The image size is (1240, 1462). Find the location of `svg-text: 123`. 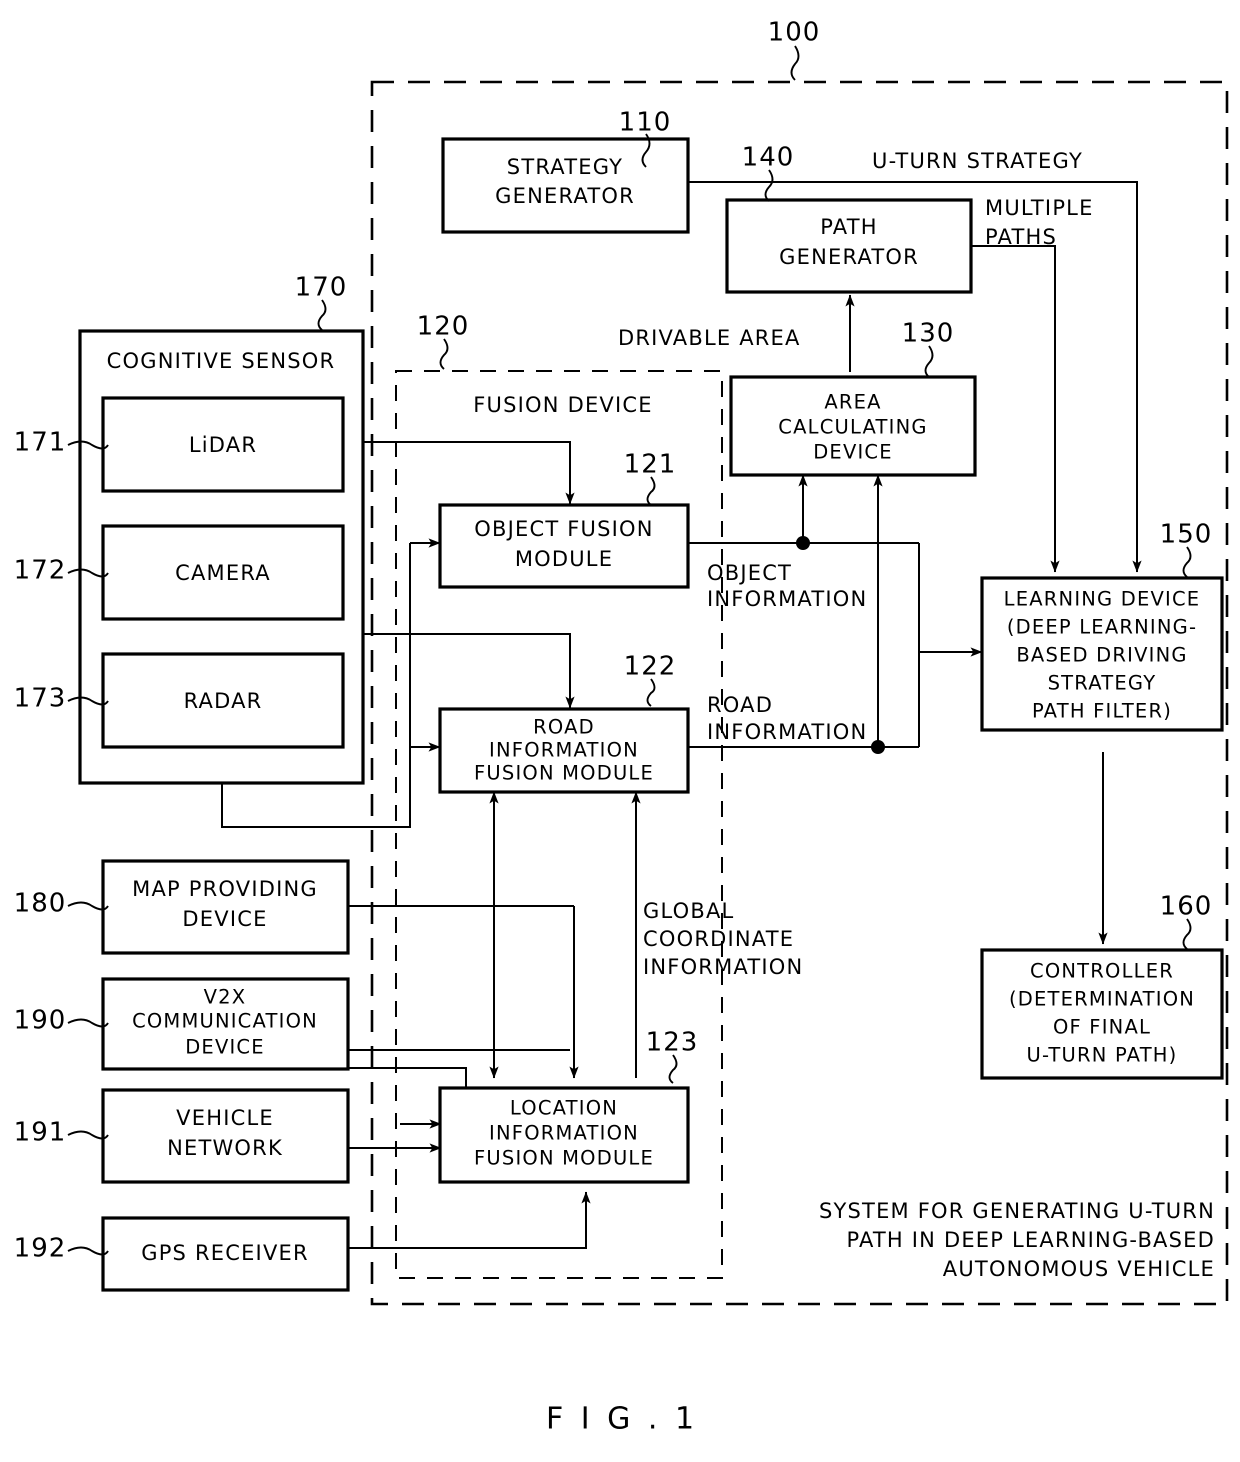

svg-text: 123 is located at coordinates (672, 1043).